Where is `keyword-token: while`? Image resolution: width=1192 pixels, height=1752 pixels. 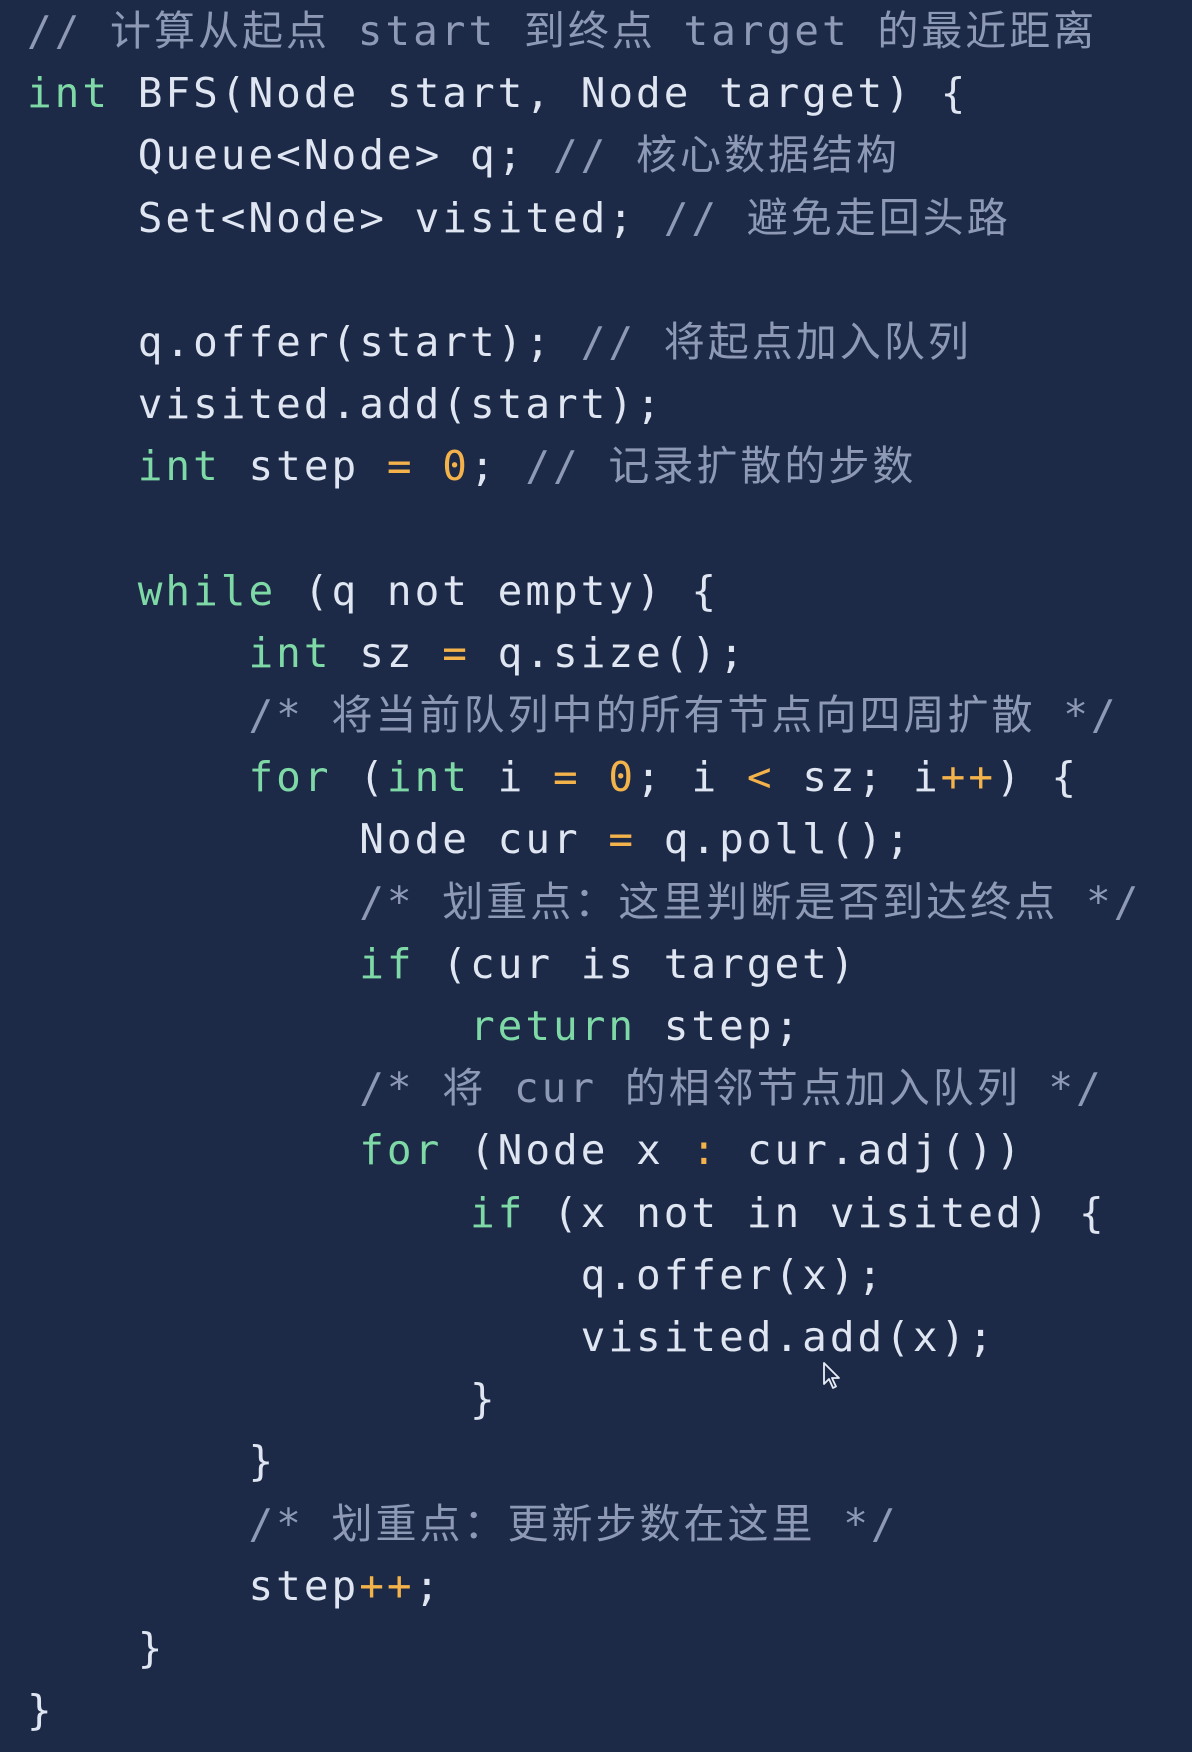 keyword-token: while is located at coordinates (207, 590).